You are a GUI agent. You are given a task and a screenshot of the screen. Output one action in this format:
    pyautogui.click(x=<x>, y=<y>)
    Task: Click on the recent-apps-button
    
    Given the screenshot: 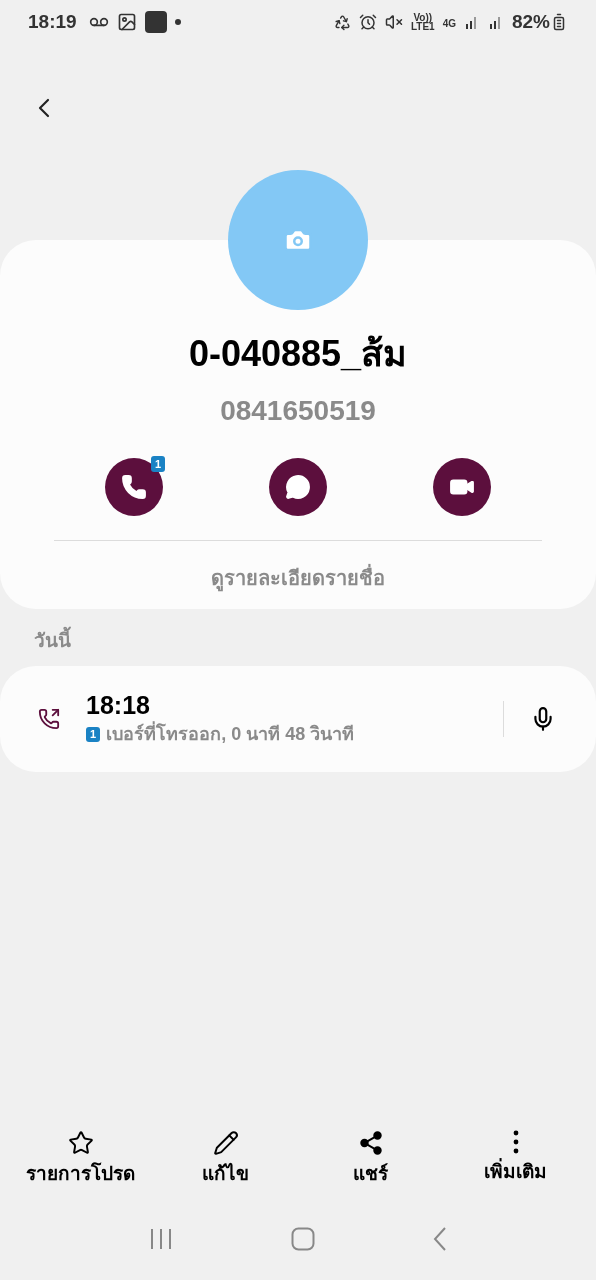 What is the action you would take?
    pyautogui.click(x=161, y=1239)
    